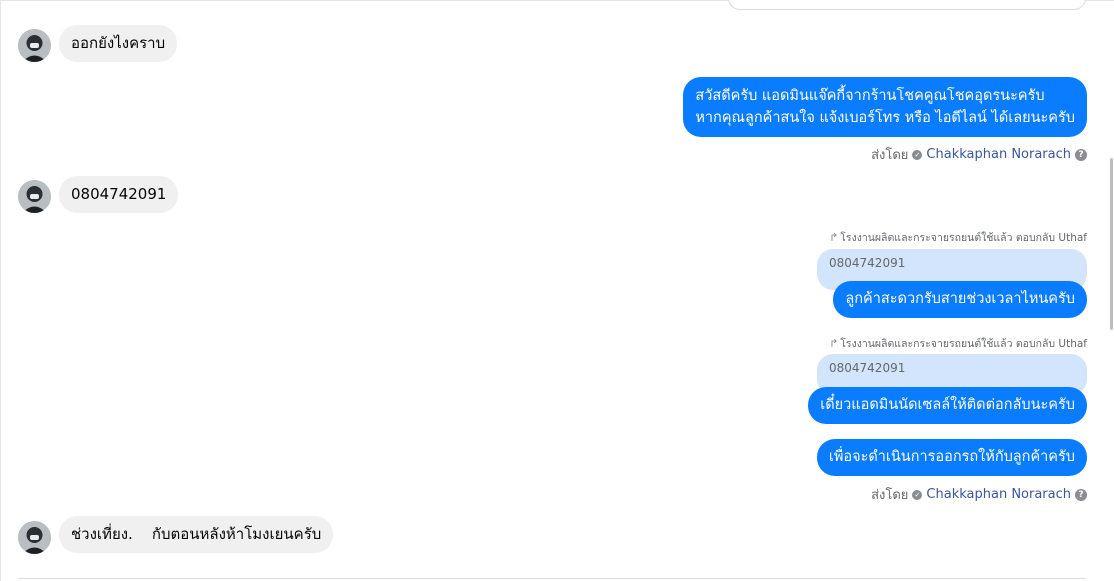 This screenshot has width=1114, height=581. Describe the element at coordinates (119, 194) in the screenshot. I see `incoming-message: 0804742091` at that location.